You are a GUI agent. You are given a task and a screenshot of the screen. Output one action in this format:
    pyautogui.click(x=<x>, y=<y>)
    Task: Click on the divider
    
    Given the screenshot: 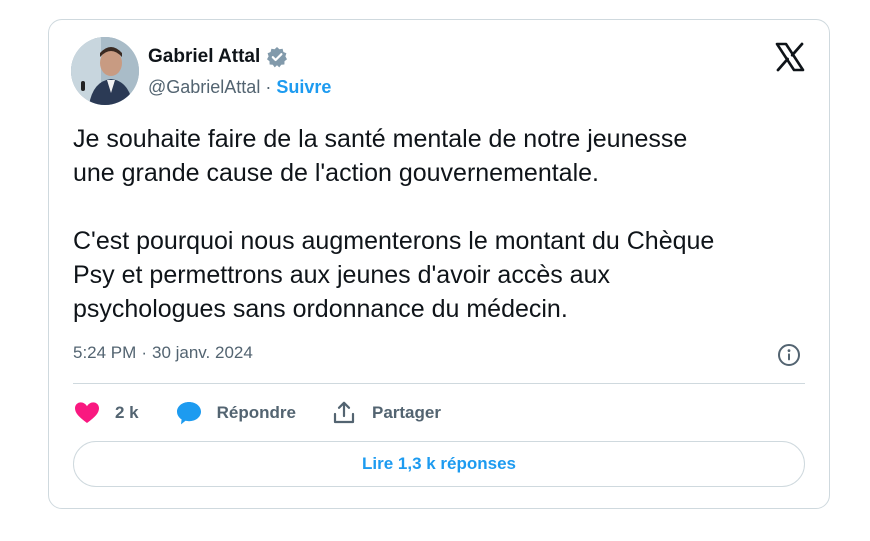 What is the action you would take?
    pyautogui.click(x=439, y=383)
    